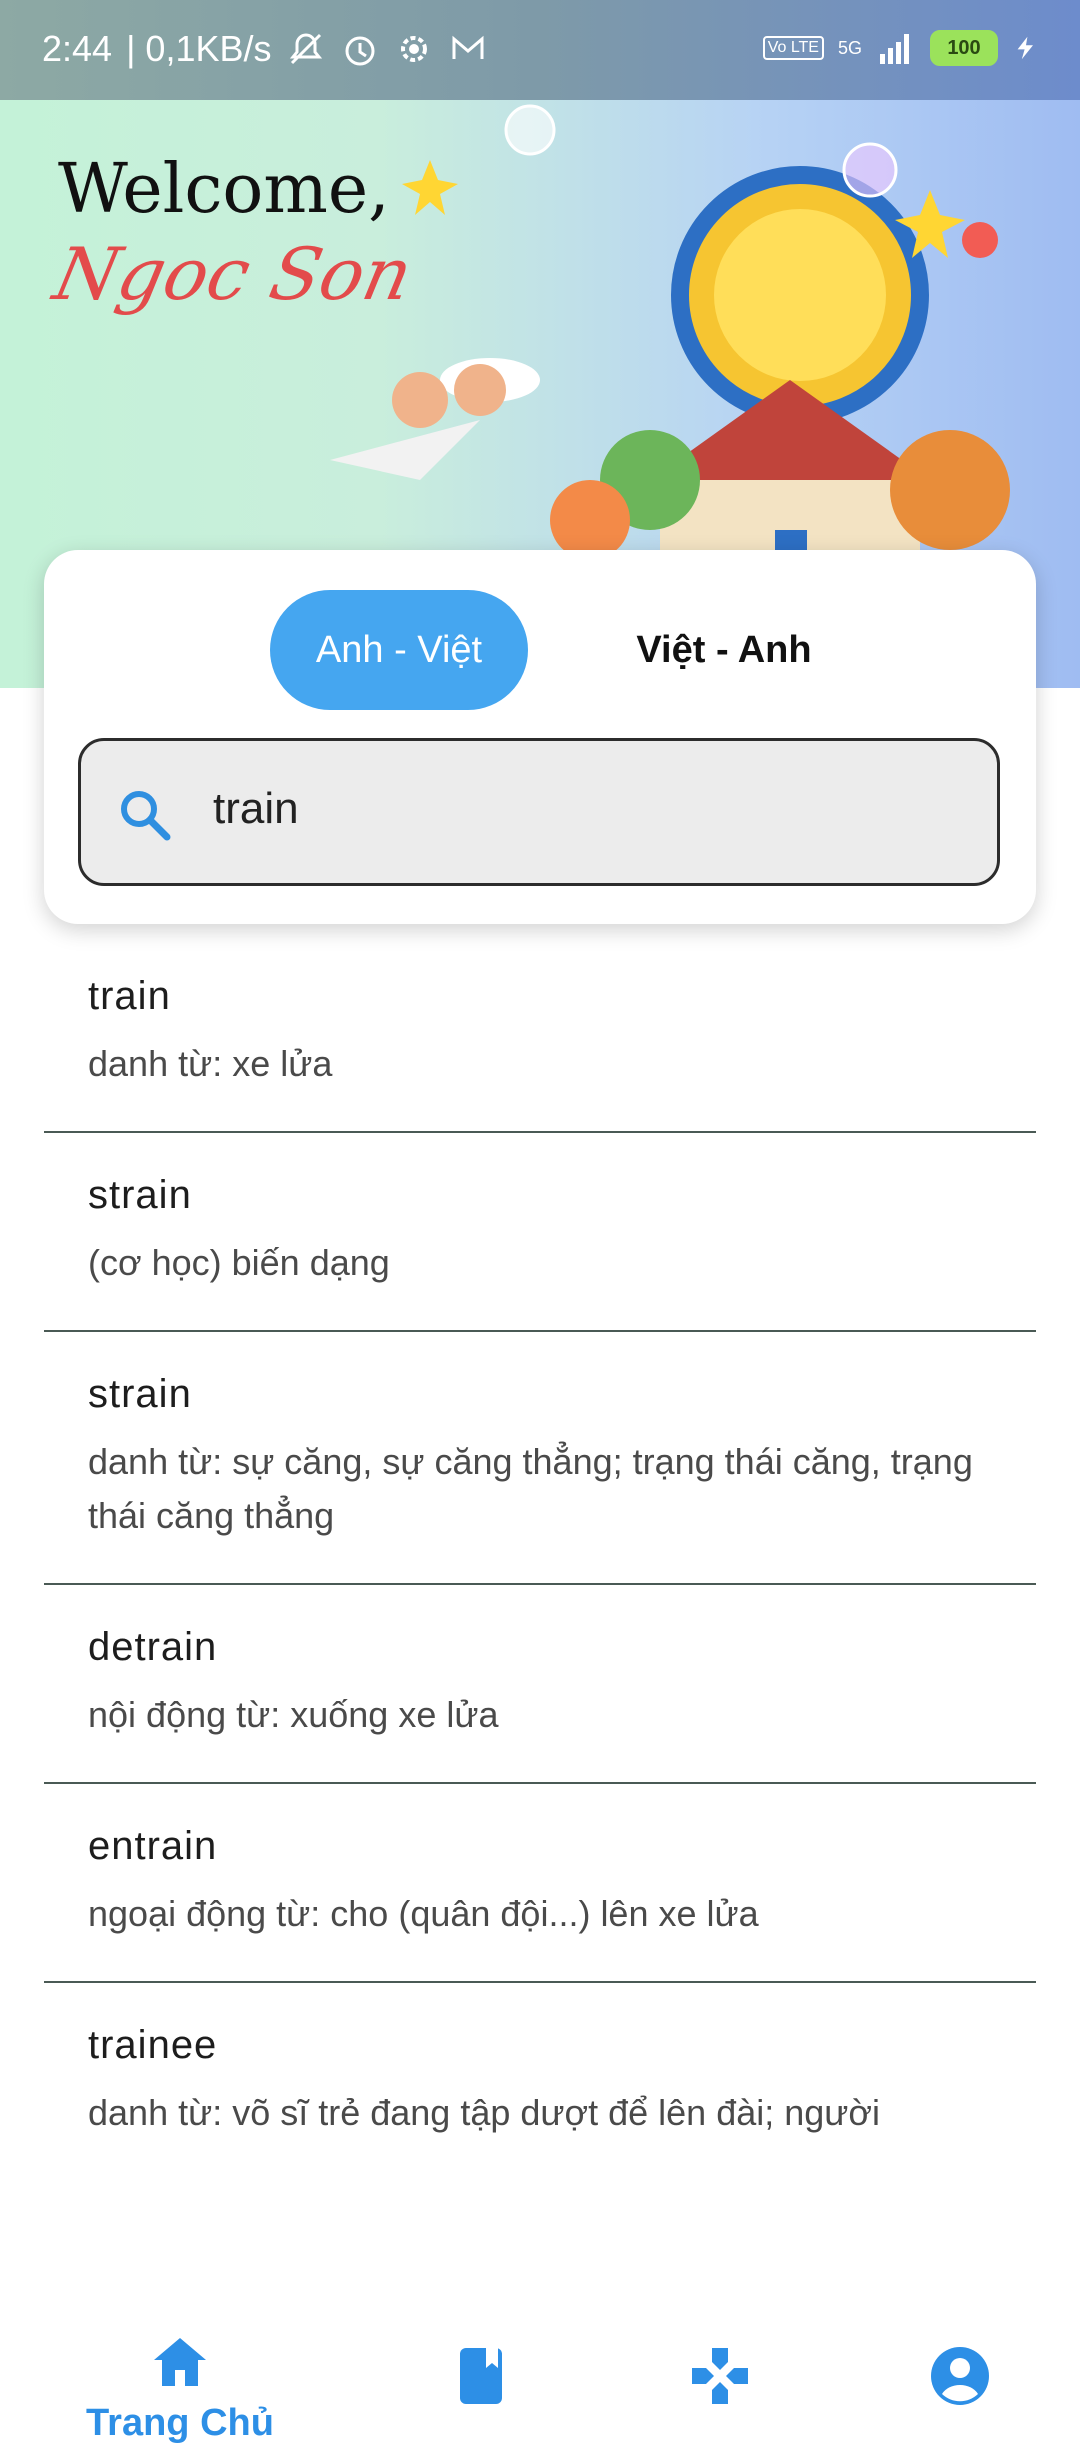  Describe the element at coordinates (413, 49) in the screenshot. I see `settings-icon` at that location.